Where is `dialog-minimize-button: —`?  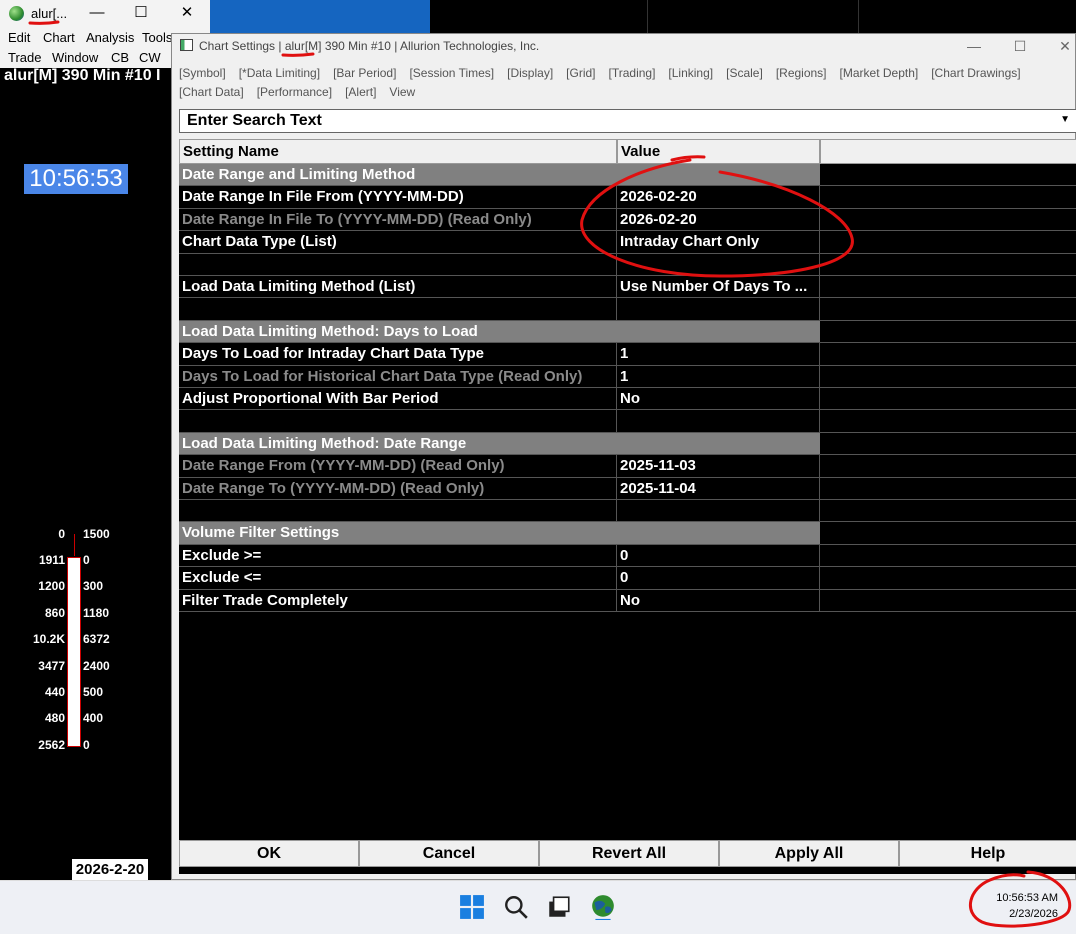
dialog-minimize-button: — is located at coordinates (974, 47).